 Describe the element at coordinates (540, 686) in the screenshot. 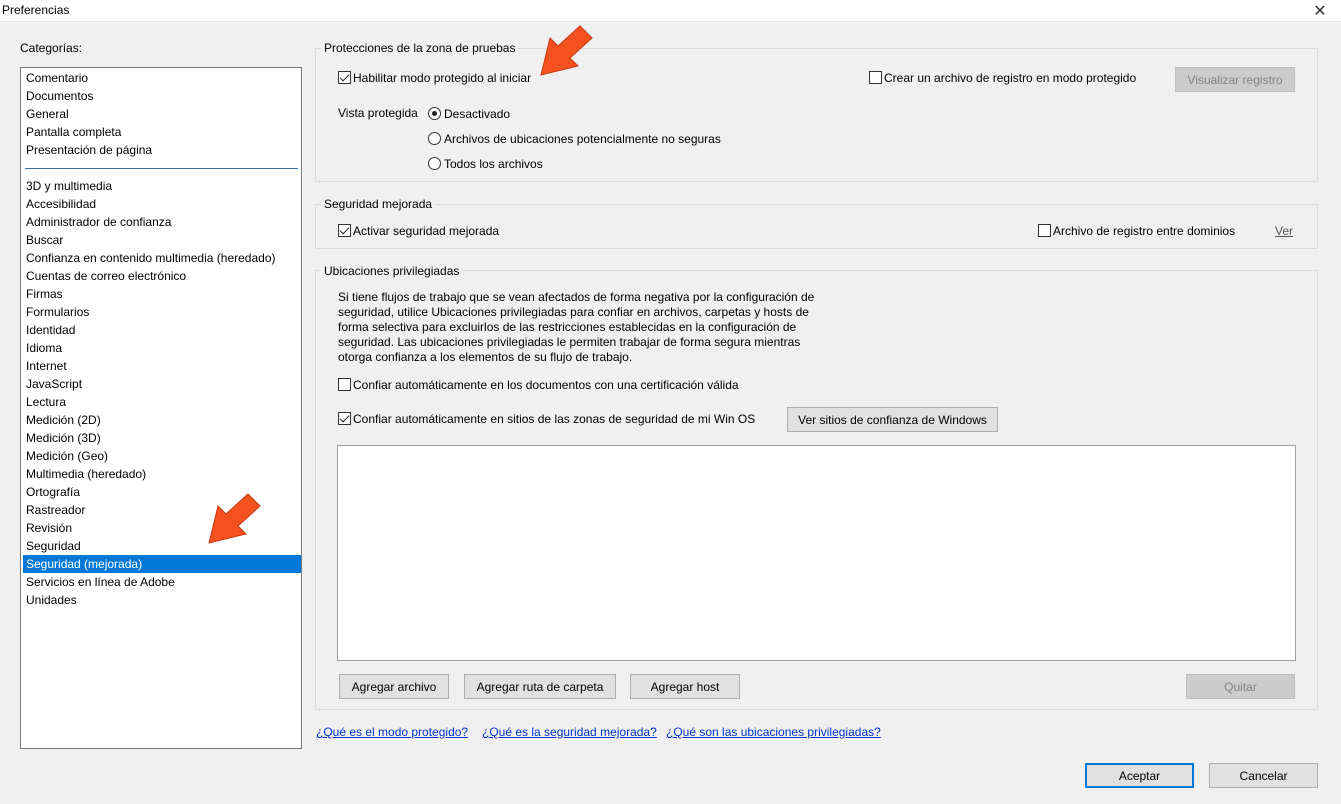

I see `add-folder-path-button: Agregar ruta de carpeta` at that location.